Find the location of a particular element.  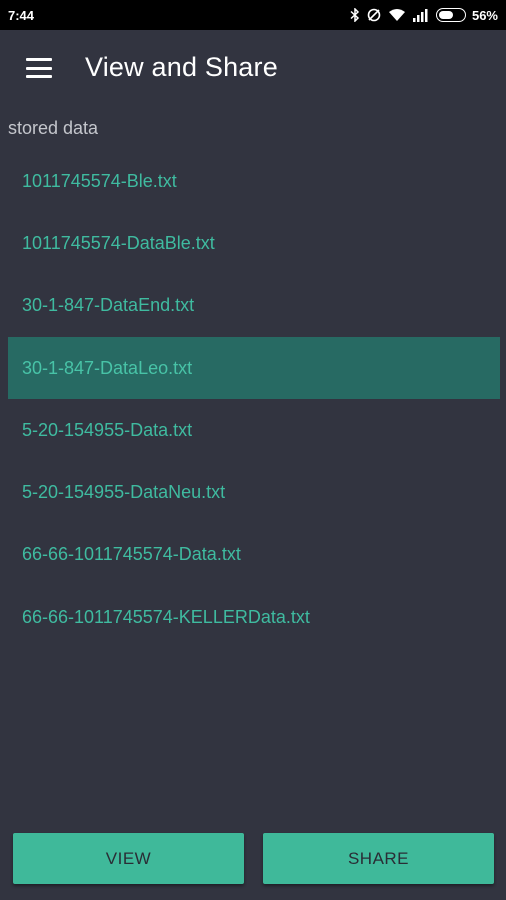

wifi-icon is located at coordinates (396, 15).